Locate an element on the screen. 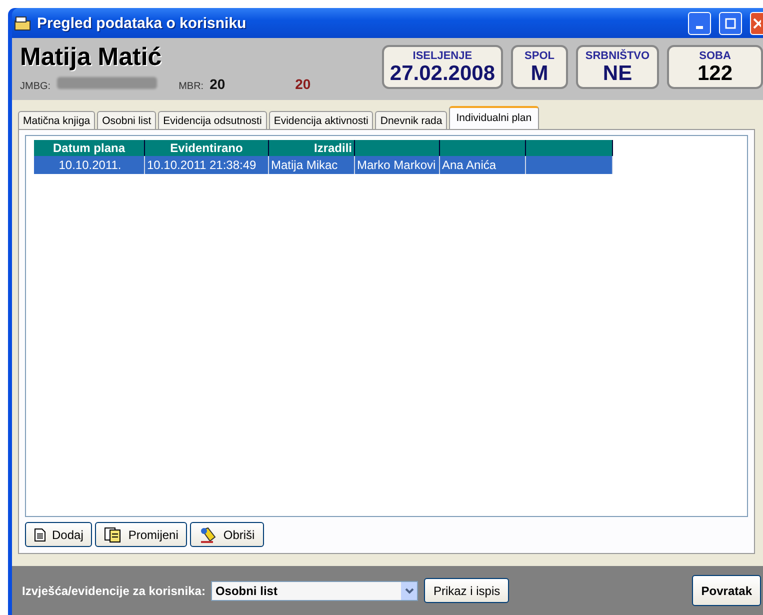 This screenshot has height=615, width=763. info-value: 122 is located at coordinates (715, 74).